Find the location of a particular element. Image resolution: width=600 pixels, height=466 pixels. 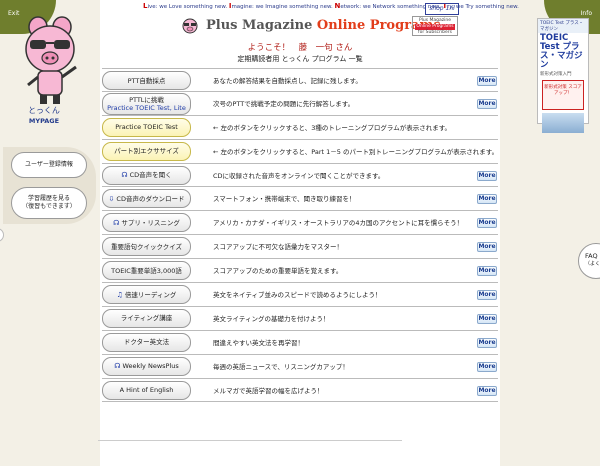

program-button-line: TOEIC重要単語3,000語 is located at coordinates (146, 271).